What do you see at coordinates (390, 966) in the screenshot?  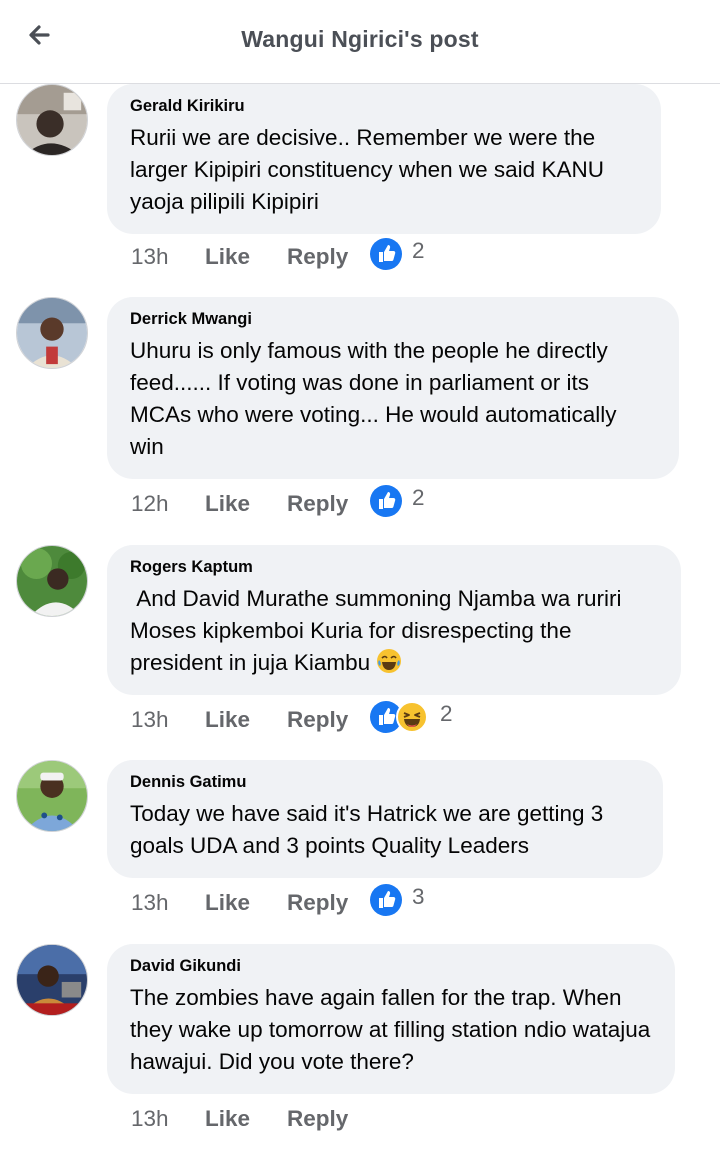 I see `comment-author: David Gikundi` at bounding box center [390, 966].